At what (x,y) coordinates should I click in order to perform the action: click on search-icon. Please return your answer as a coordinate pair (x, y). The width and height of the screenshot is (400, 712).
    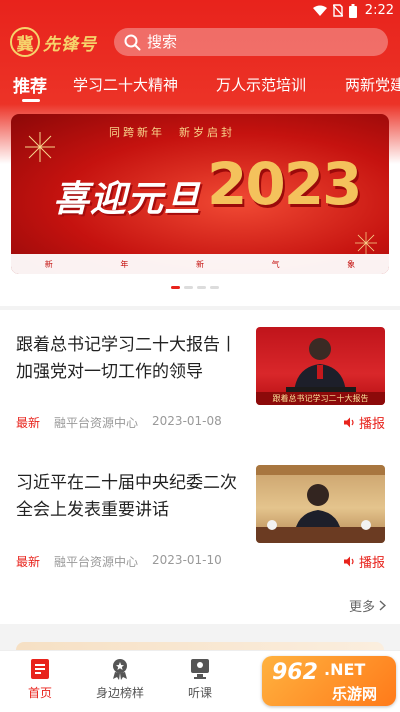
    Looking at the image, I should click on (132, 42).